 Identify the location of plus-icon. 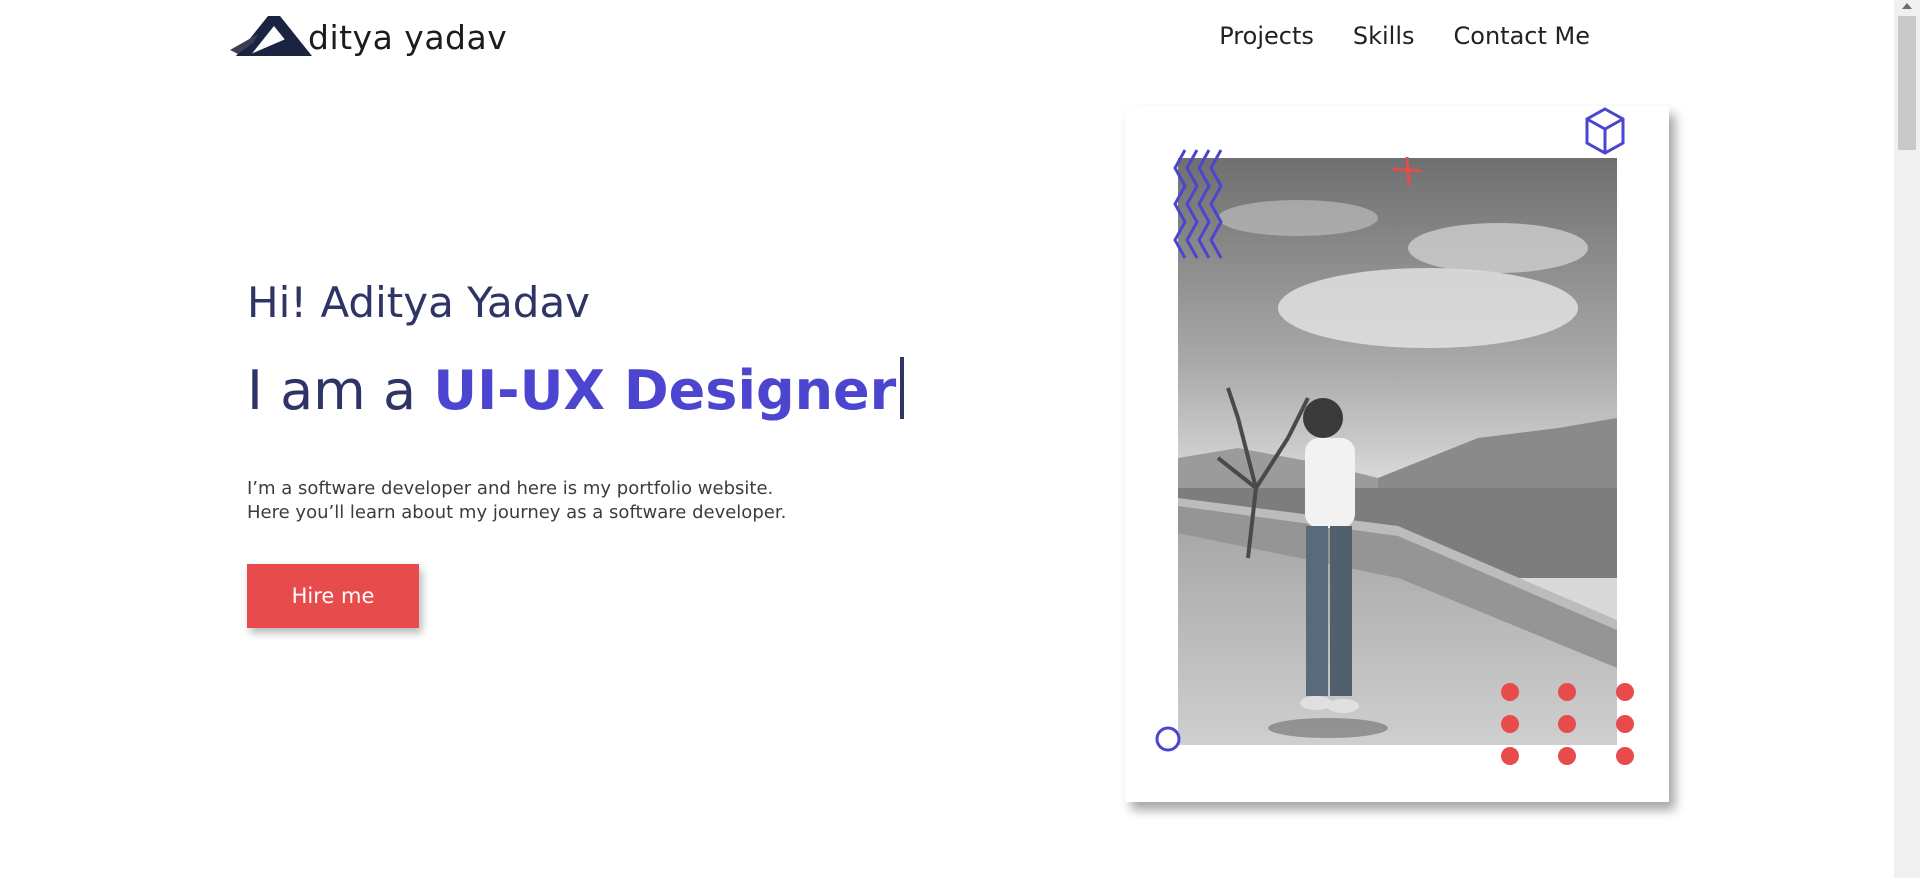
(1407, 171).